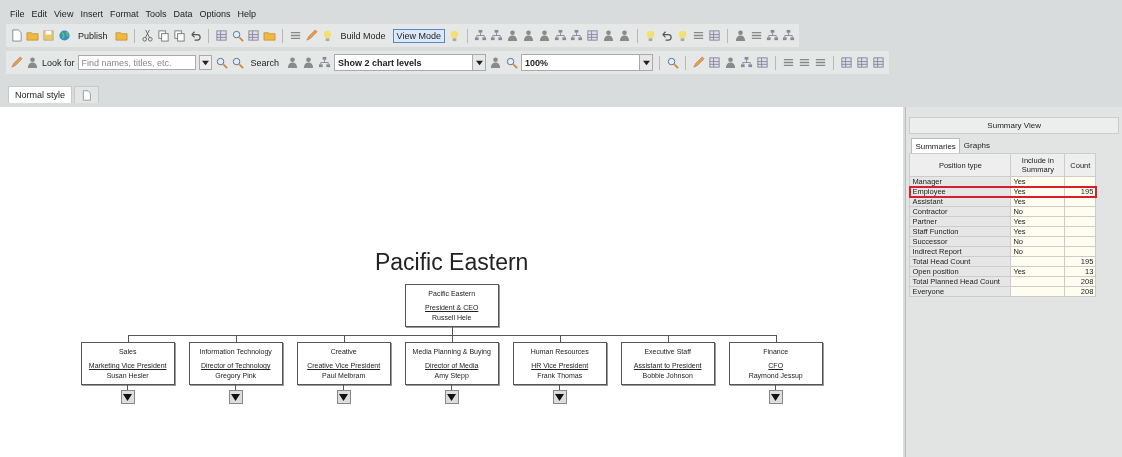 The image size is (1122, 457). Describe the element at coordinates (265, 62) in the screenshot. I see `search-button: Search` at that location.